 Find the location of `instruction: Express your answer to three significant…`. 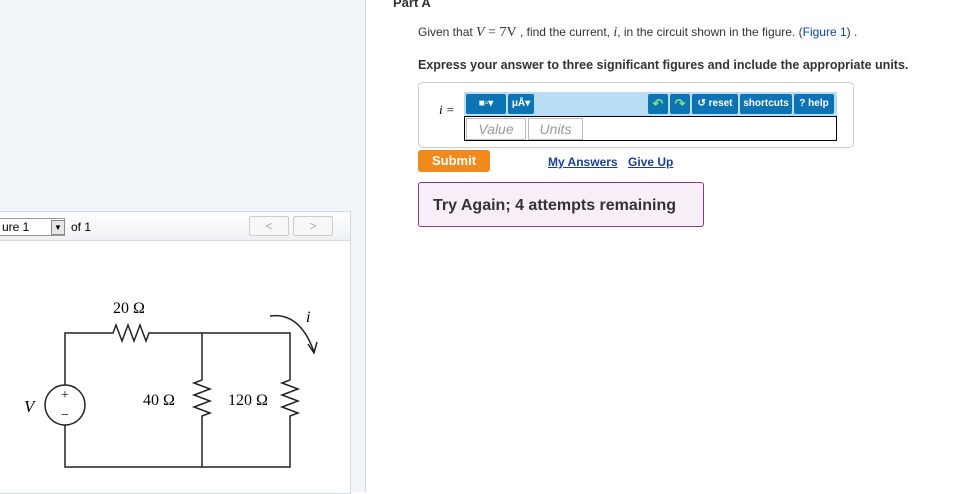

instruction: Express your answer to three significant… is located at coordinates (663, 65).